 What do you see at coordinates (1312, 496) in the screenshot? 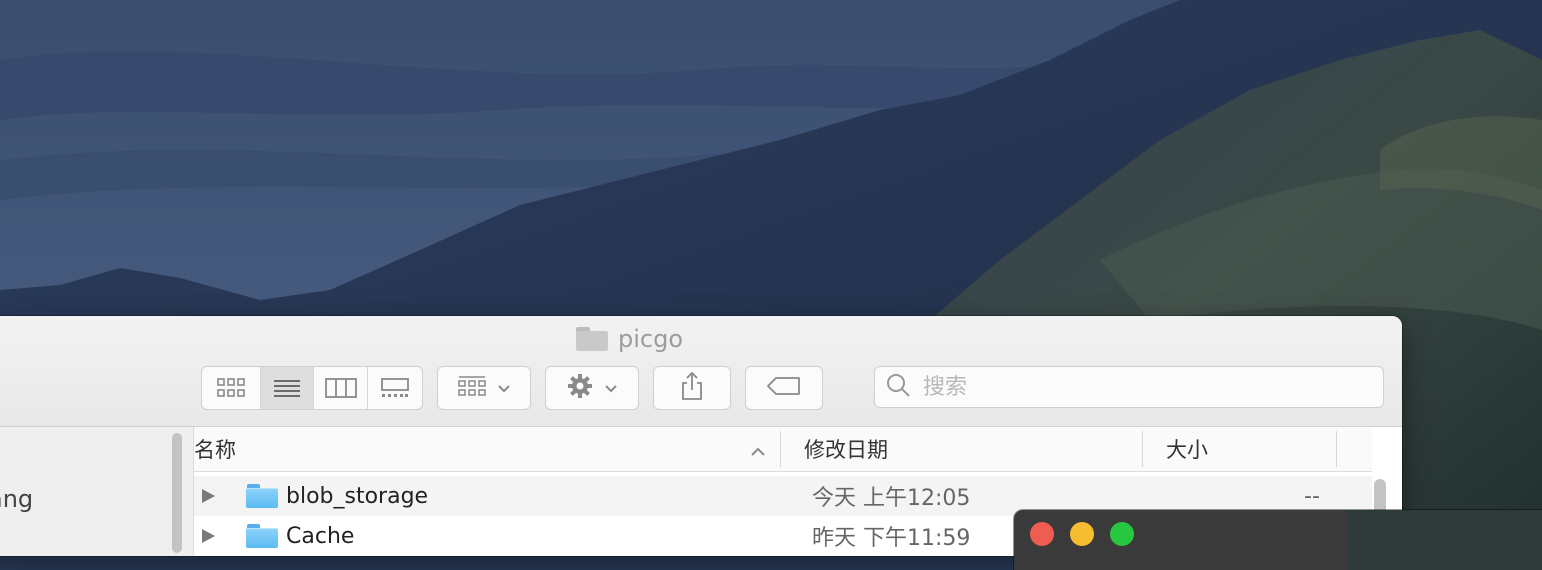
I see `file-size: --` at bounding box center [1312, 496].